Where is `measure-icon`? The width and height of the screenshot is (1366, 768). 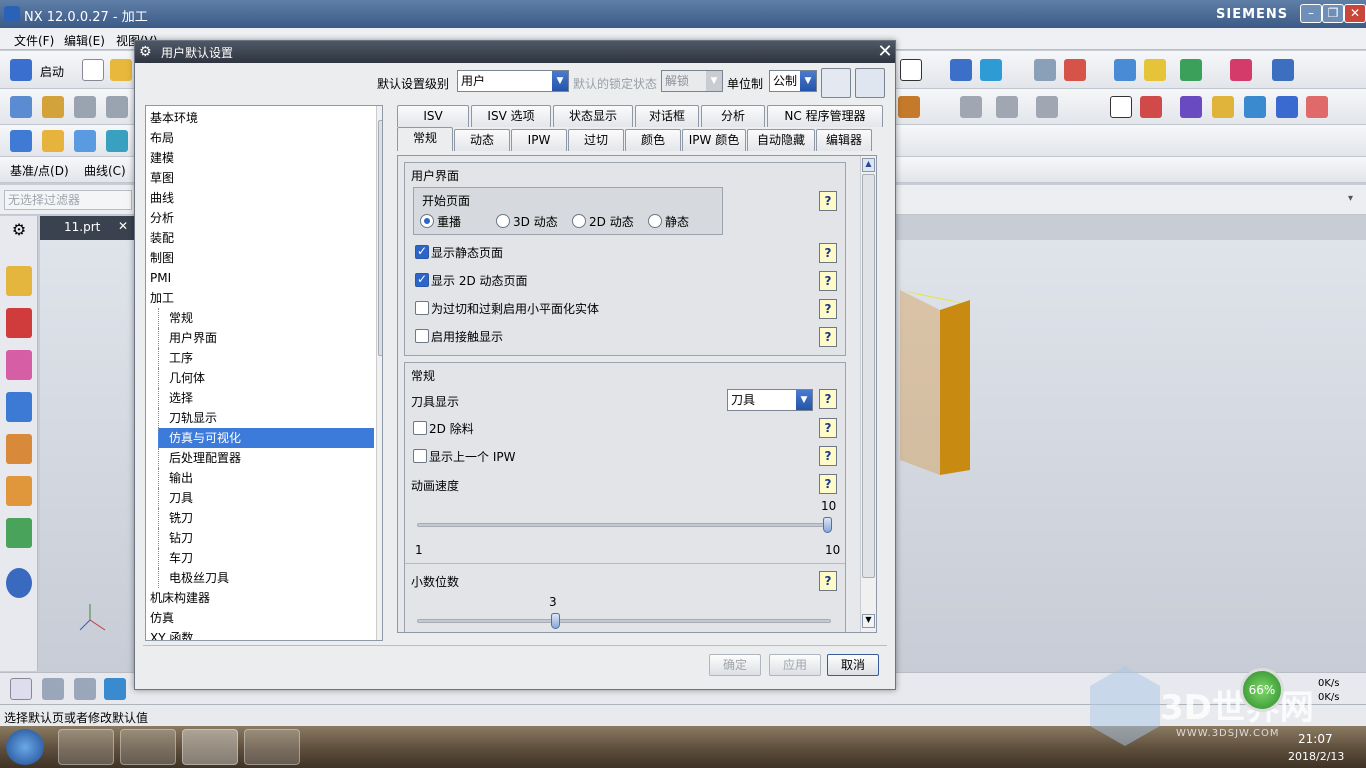
measure-icon is located at coordinates (1241, 70).